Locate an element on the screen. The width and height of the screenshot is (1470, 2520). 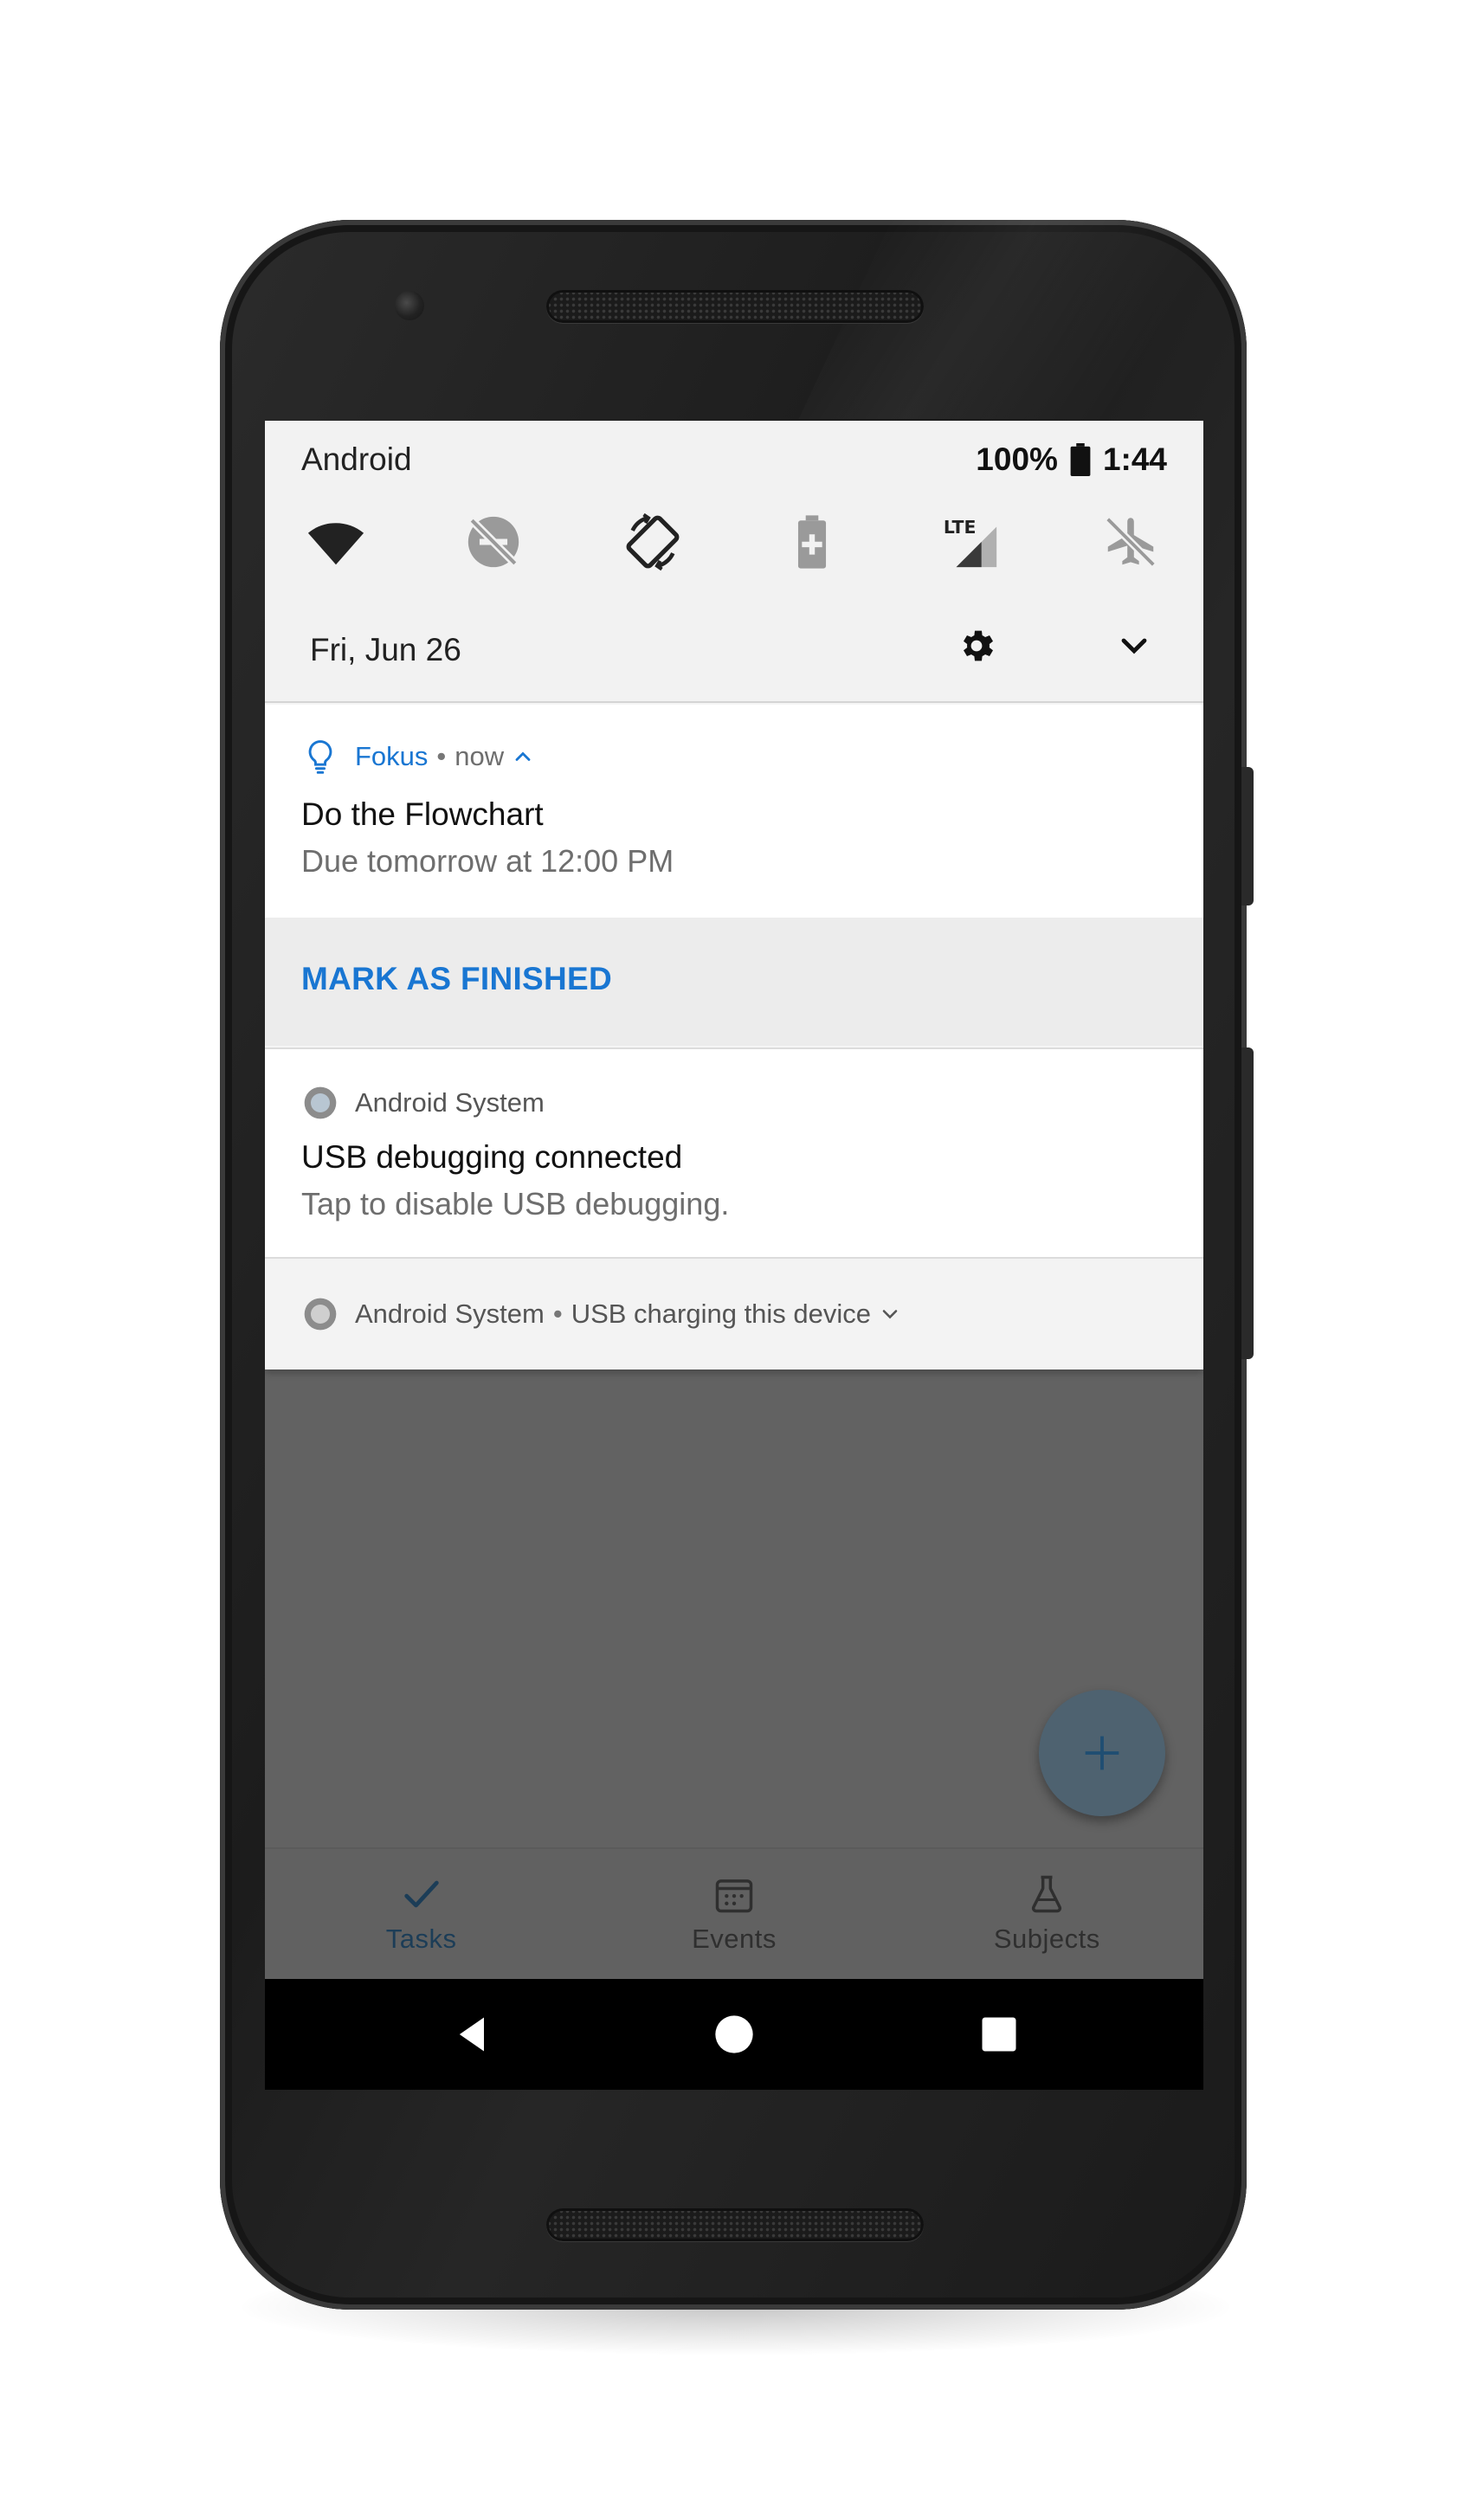
clock: 1:44 is located at coordinates (1135, 459).